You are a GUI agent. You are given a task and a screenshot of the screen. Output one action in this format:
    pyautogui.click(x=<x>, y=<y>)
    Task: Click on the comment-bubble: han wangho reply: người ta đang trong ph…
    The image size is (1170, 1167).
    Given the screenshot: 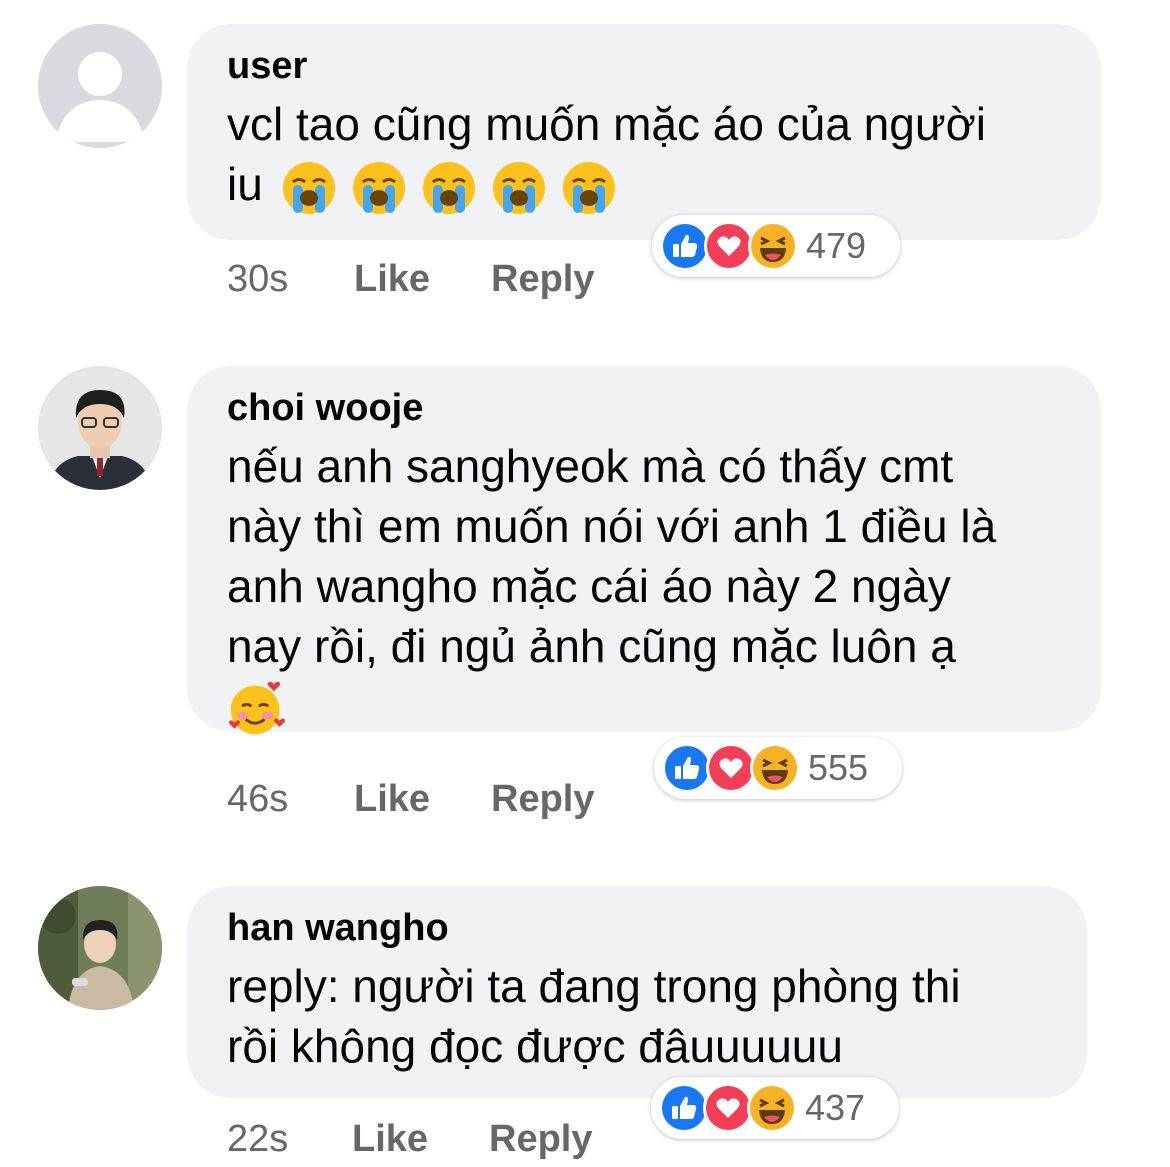 What is the action you would take?
    pyautogui.click(x=637, y=992)
    